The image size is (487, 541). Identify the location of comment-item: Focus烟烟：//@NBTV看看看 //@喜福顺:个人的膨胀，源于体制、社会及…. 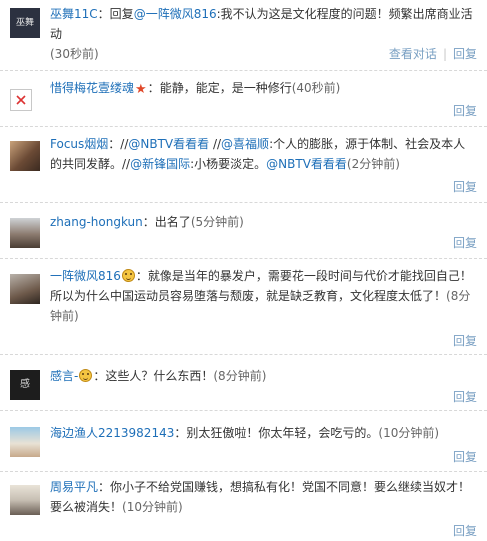
(243, 164).